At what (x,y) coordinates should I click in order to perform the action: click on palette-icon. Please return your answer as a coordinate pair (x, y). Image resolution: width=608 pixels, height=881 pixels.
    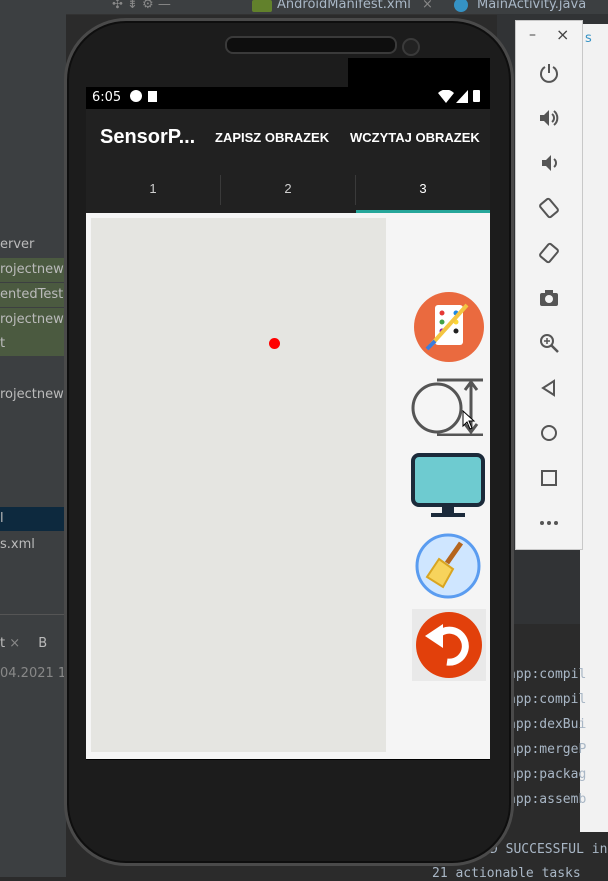
    Looking at the image, I should click on (449, 327).